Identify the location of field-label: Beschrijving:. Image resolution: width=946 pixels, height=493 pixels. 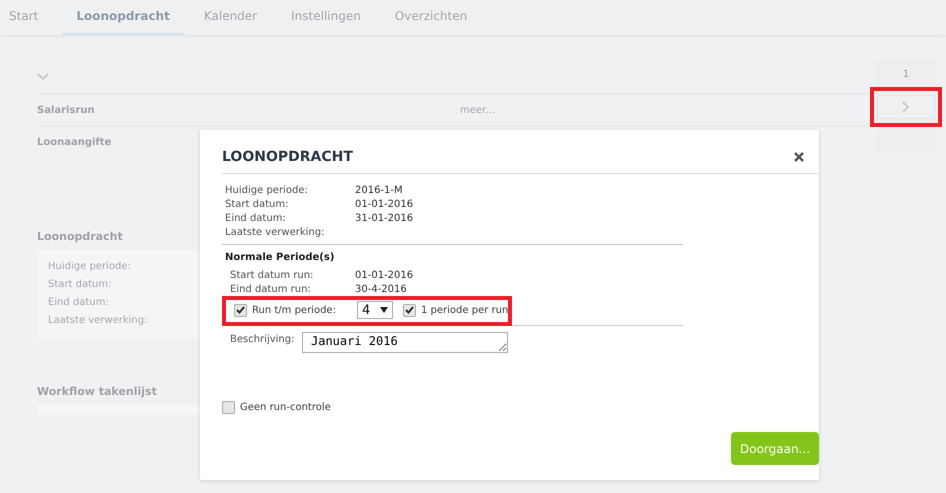
(263, 339).